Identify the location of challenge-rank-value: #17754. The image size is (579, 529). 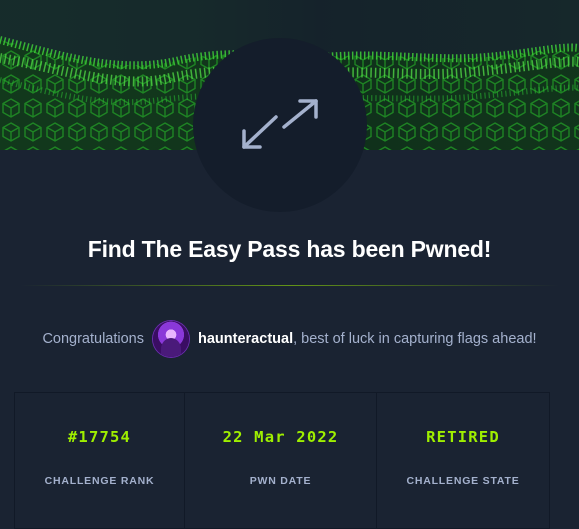
(99, 437).